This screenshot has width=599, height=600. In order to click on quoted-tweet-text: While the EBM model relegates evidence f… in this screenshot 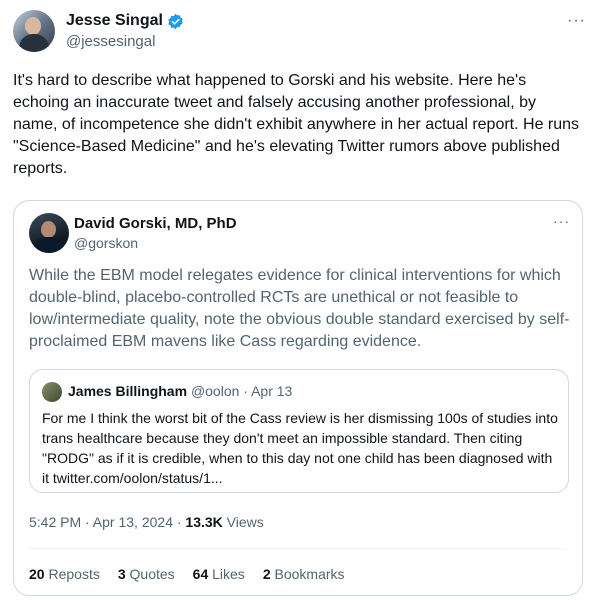, I will do `click(299, 308)`.